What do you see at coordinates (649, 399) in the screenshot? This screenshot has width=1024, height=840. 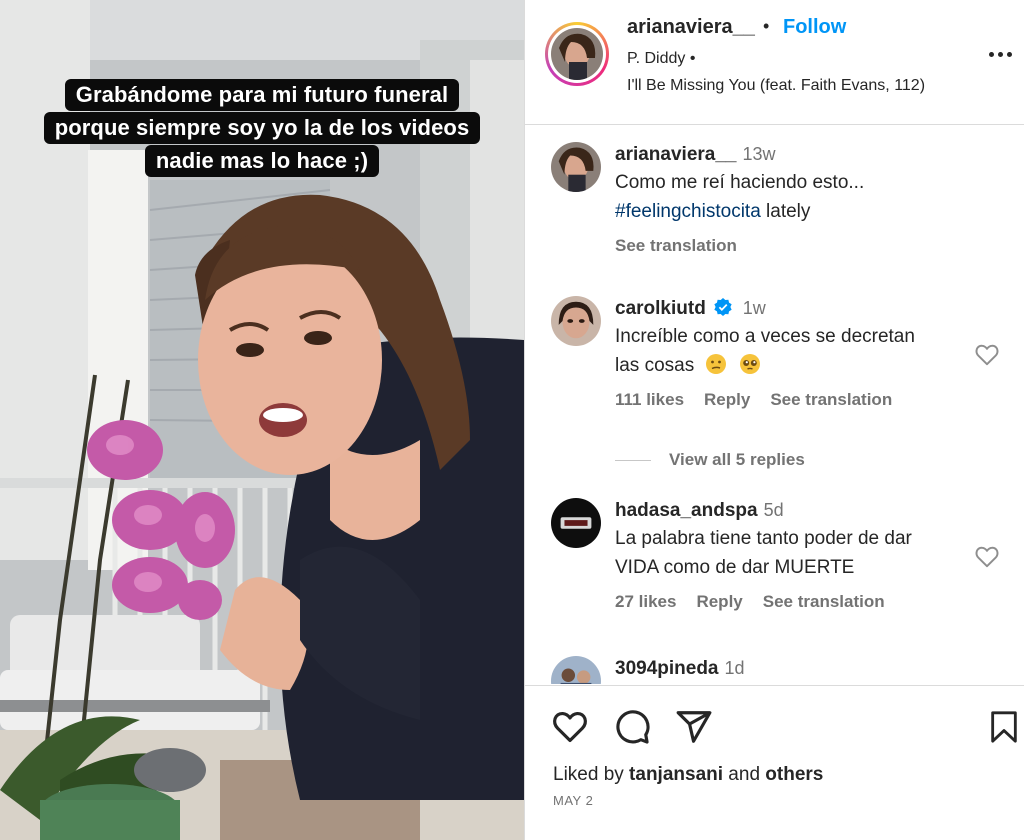 I see `comment-likes-count: 111 likes` at bounding box center [649, 399].